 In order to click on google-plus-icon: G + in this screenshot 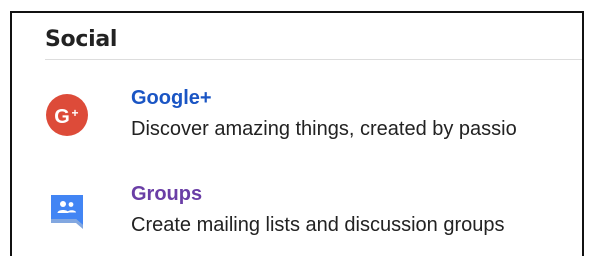, I will do `click(67, 115)`.